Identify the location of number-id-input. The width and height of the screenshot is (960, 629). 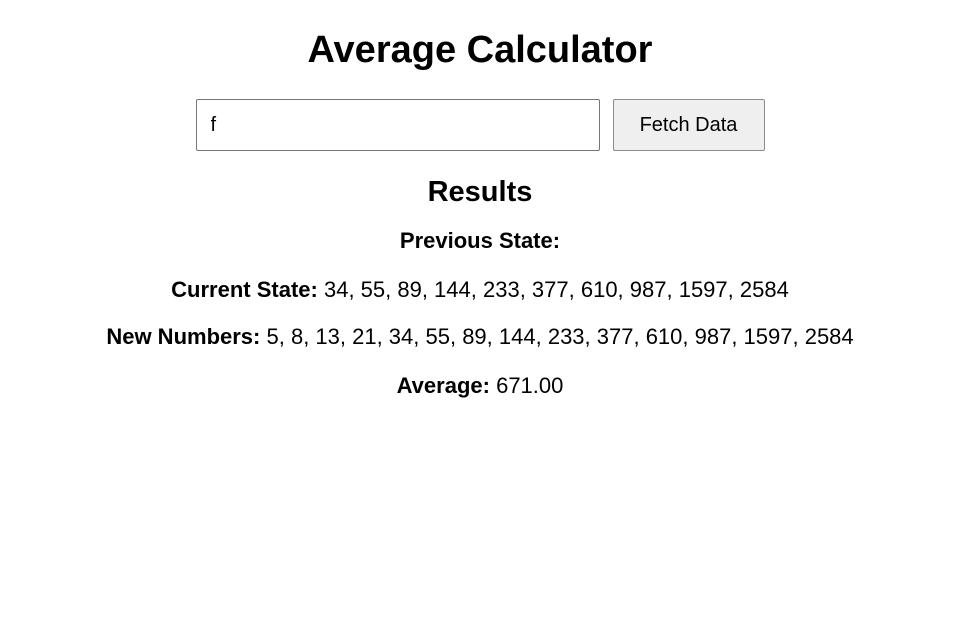
(397, 125).